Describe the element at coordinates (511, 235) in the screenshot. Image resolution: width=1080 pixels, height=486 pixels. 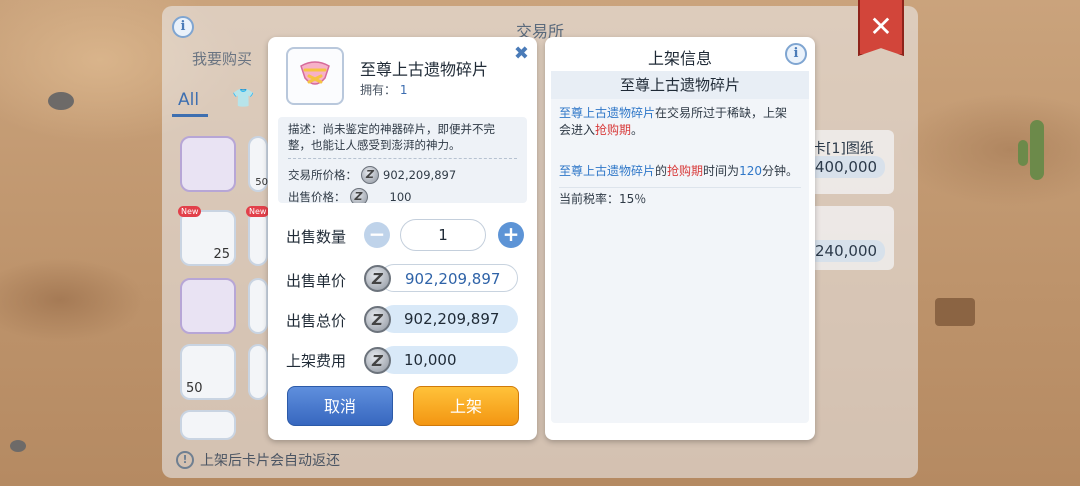
I see `increase-quantity-button: +` at that location.